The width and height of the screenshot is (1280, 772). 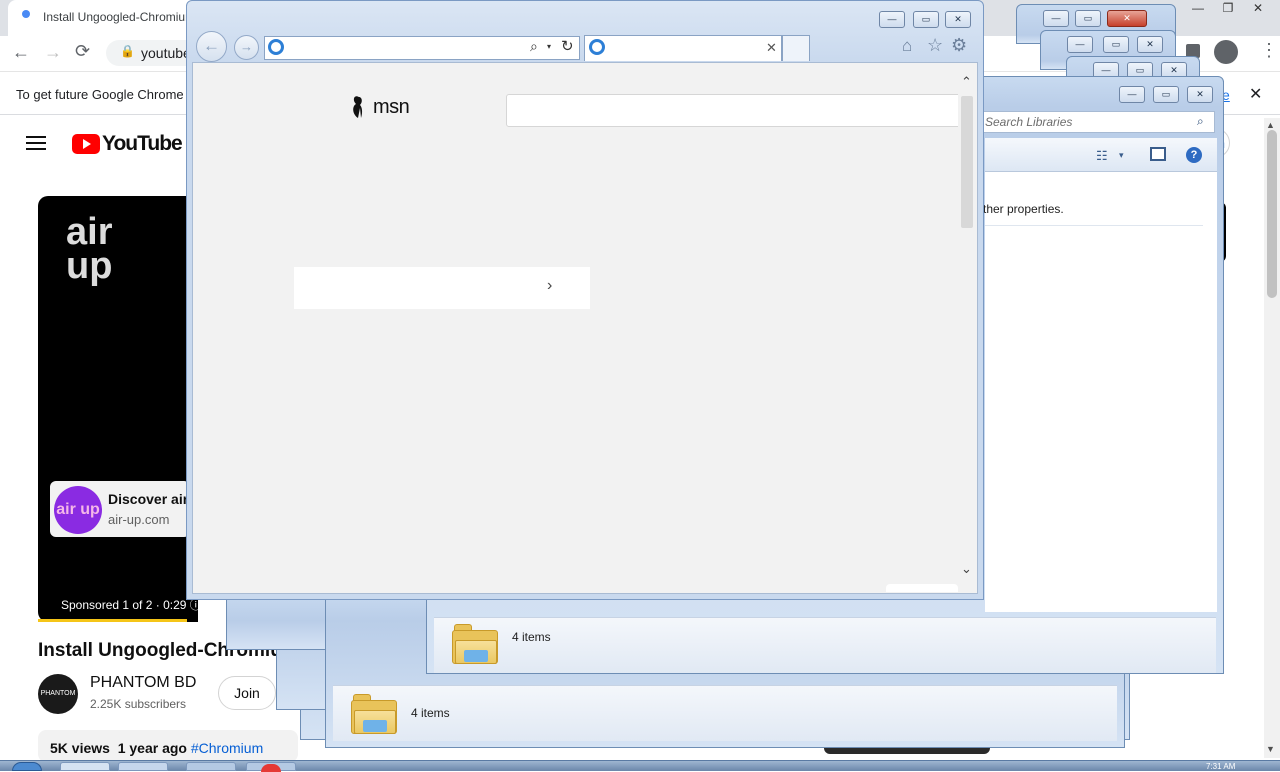 What do you see at coordinates (966, 82) in the screenshot?
I see `scroll-up-icon: ⌃` at bounding box center [966, 82].